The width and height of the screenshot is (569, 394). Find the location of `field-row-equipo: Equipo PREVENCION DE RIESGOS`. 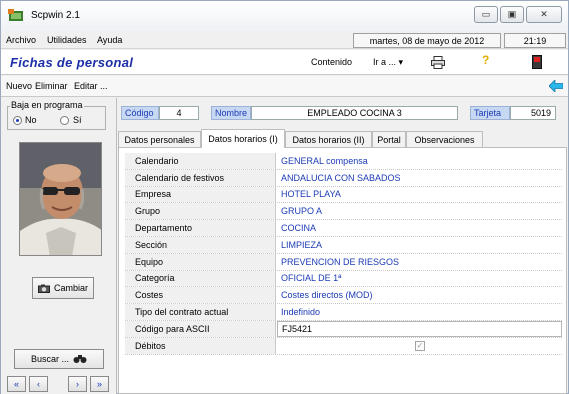

field-row-equipo: Equipo PREVENCION DE RIESGOS is located at coordinates (343, 262).